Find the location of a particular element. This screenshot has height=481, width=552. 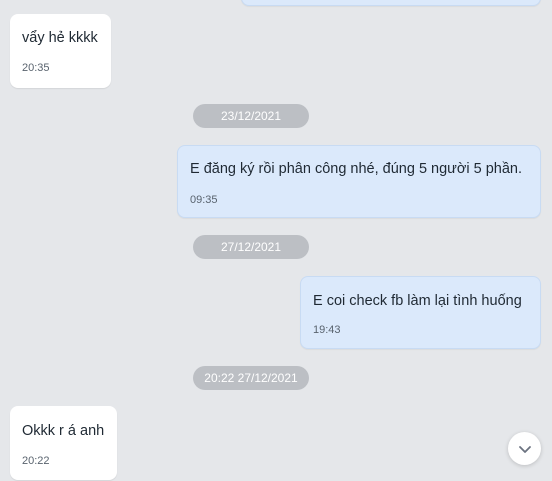

message-text: E coi check fb làm lại tình huống is located at coordinates (417, 301).